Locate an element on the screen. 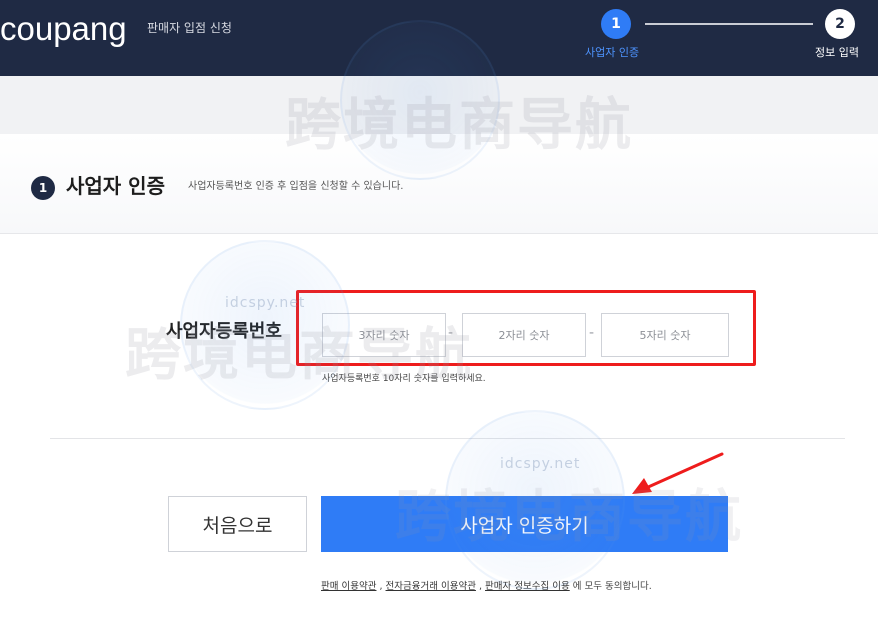 This screenshot has height=625, width=878. seller-info-collection-link: 판매자 정보수집 이용 is located at coordinates (527, 586).